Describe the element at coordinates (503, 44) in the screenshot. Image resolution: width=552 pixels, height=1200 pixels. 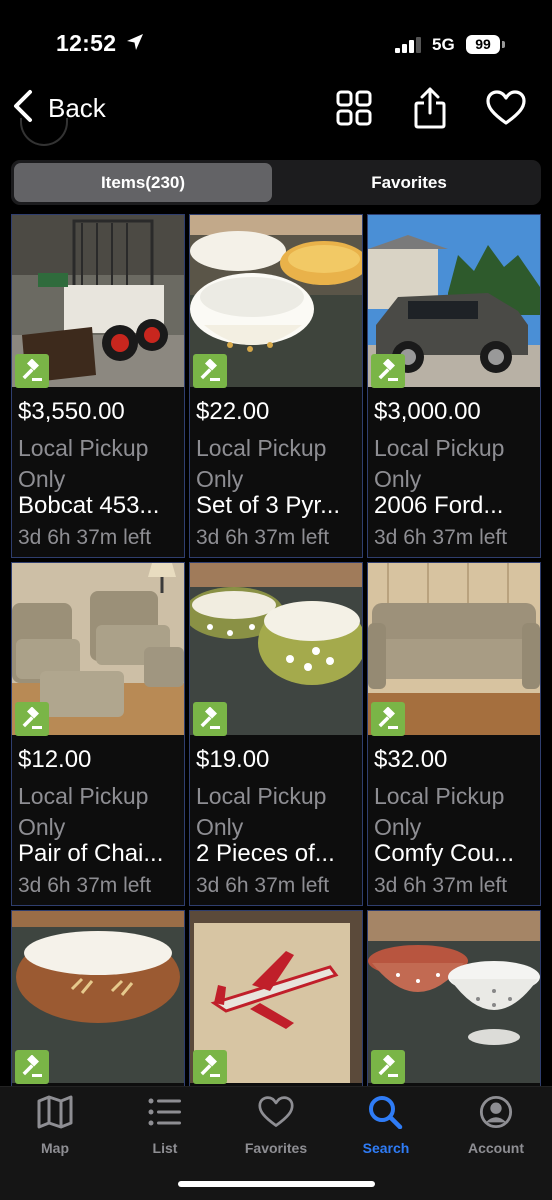
I see `battery-tip` at that location.